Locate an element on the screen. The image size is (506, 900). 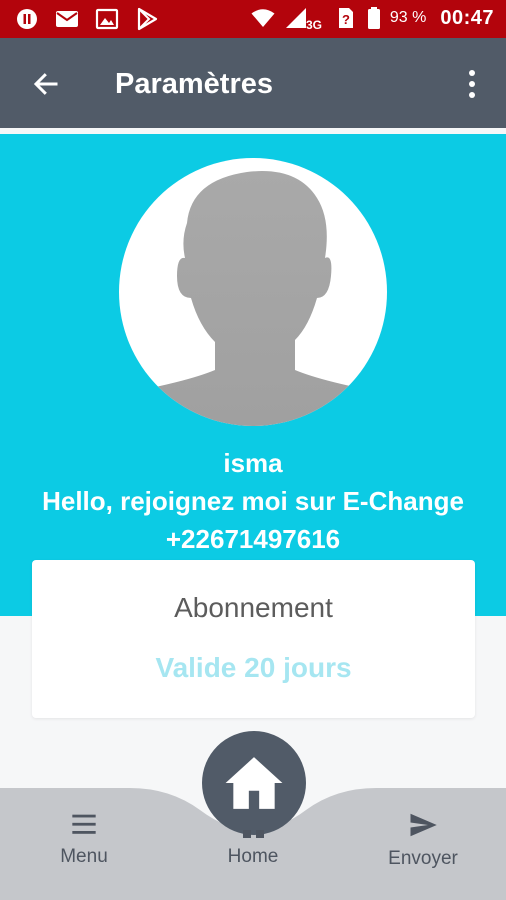
send-icon is located at coordinates (423, 825).